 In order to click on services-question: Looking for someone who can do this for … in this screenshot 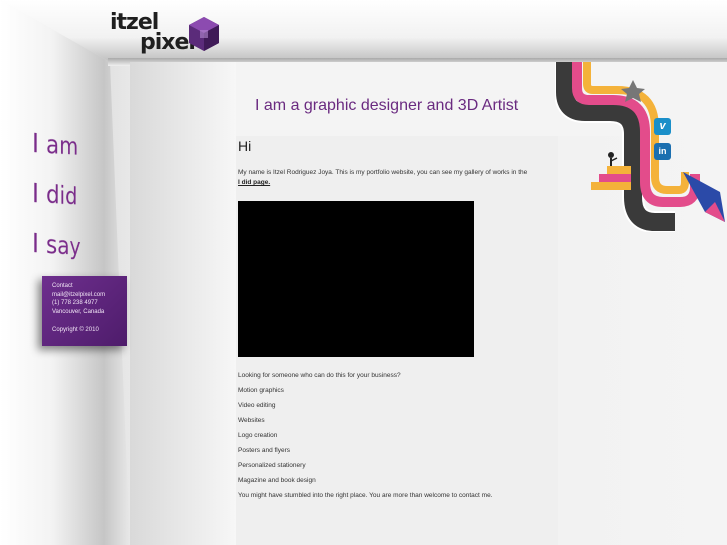, I will do `click(319, 375)`.